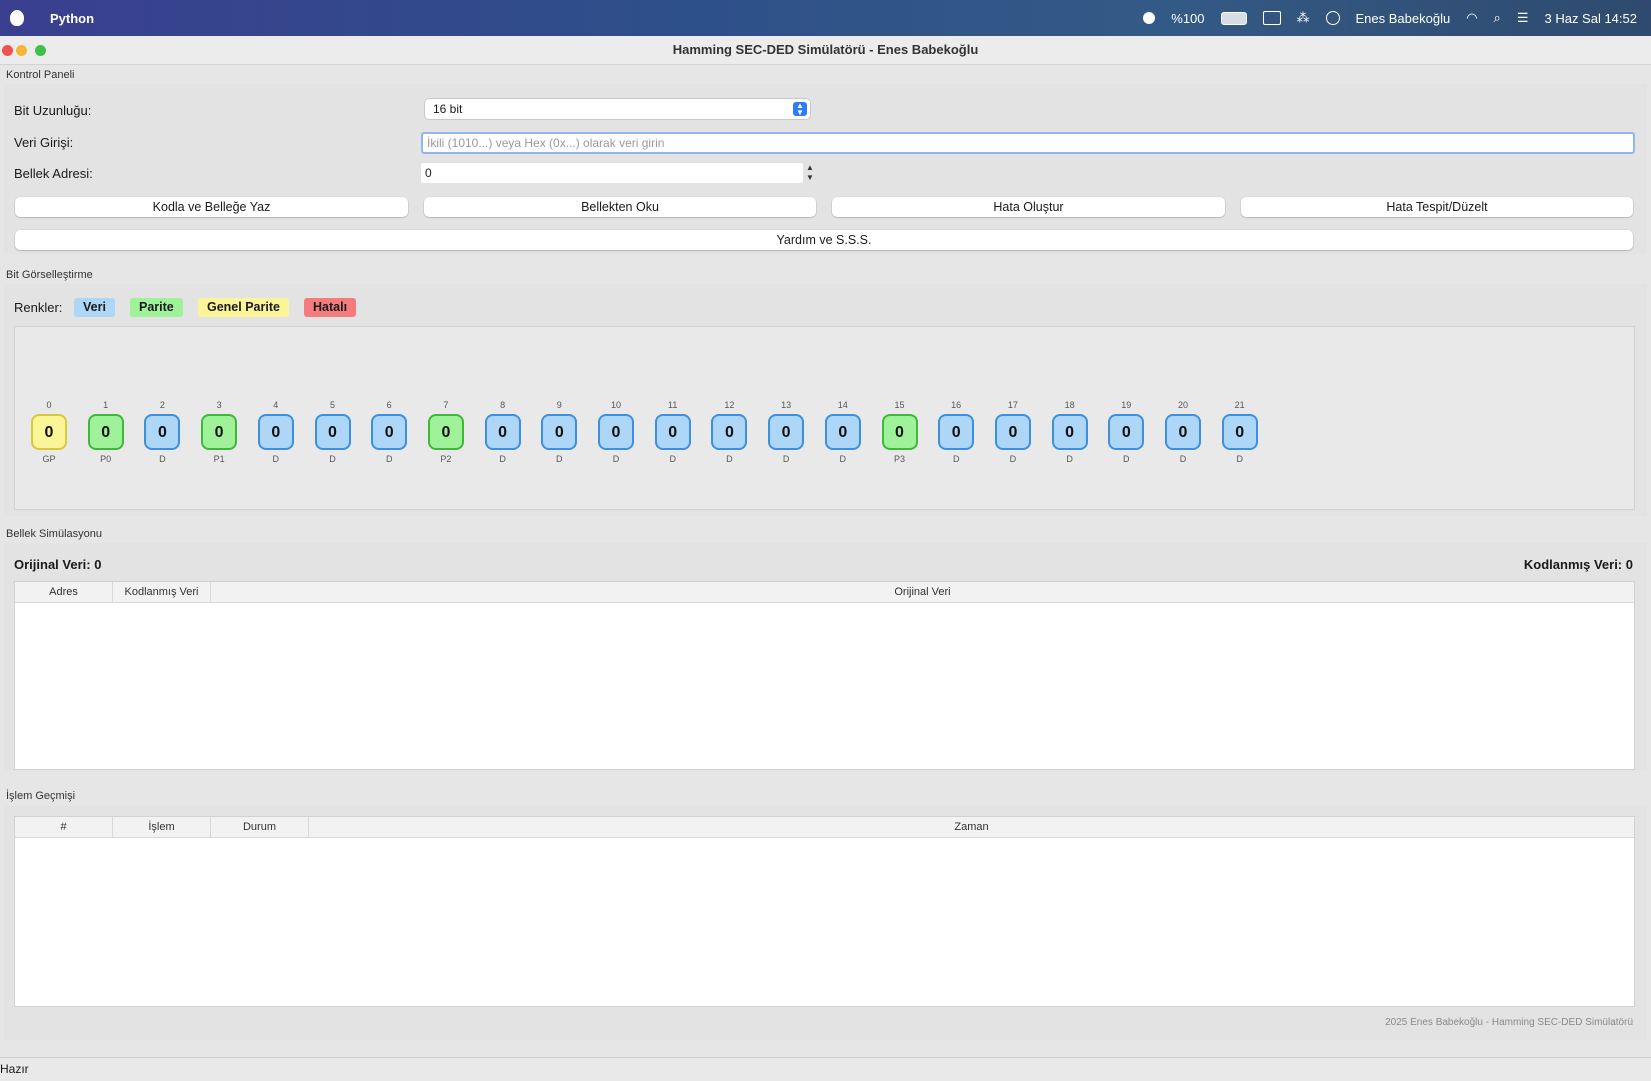 The width and height of the screenshot is (1651, 1081). Describe the element at coordinates (825, 1069) in the screenshot. I see `status-bar: Hazır` at that location.